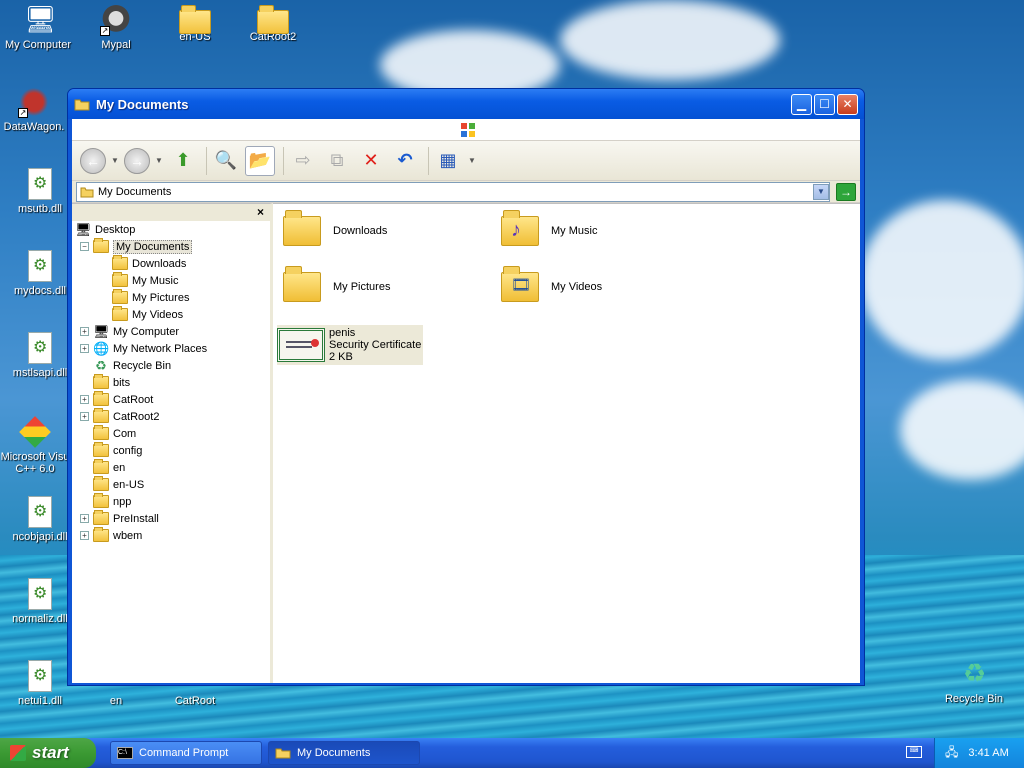  I want to click on taskbar-item-my-documents: My Documents, so click(344, 753).